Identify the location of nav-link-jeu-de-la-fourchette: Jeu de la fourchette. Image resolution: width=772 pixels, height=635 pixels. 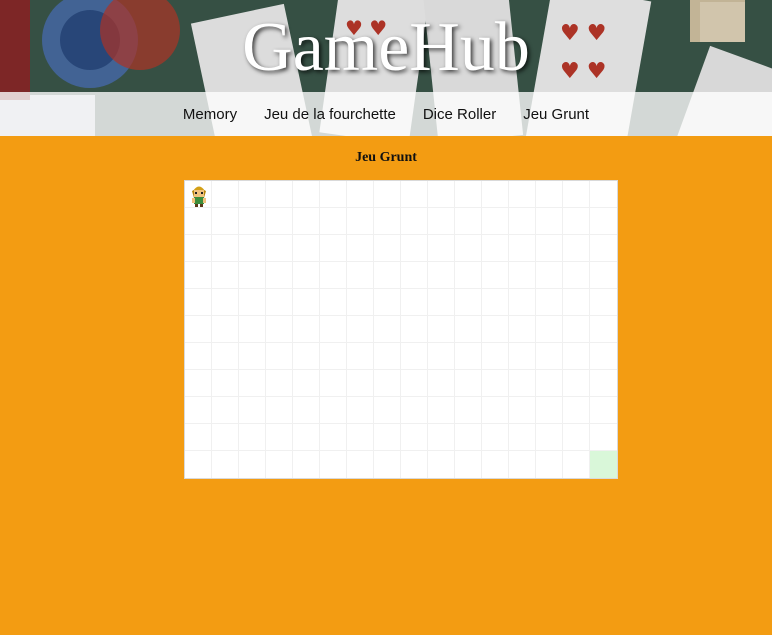
(330, 114).